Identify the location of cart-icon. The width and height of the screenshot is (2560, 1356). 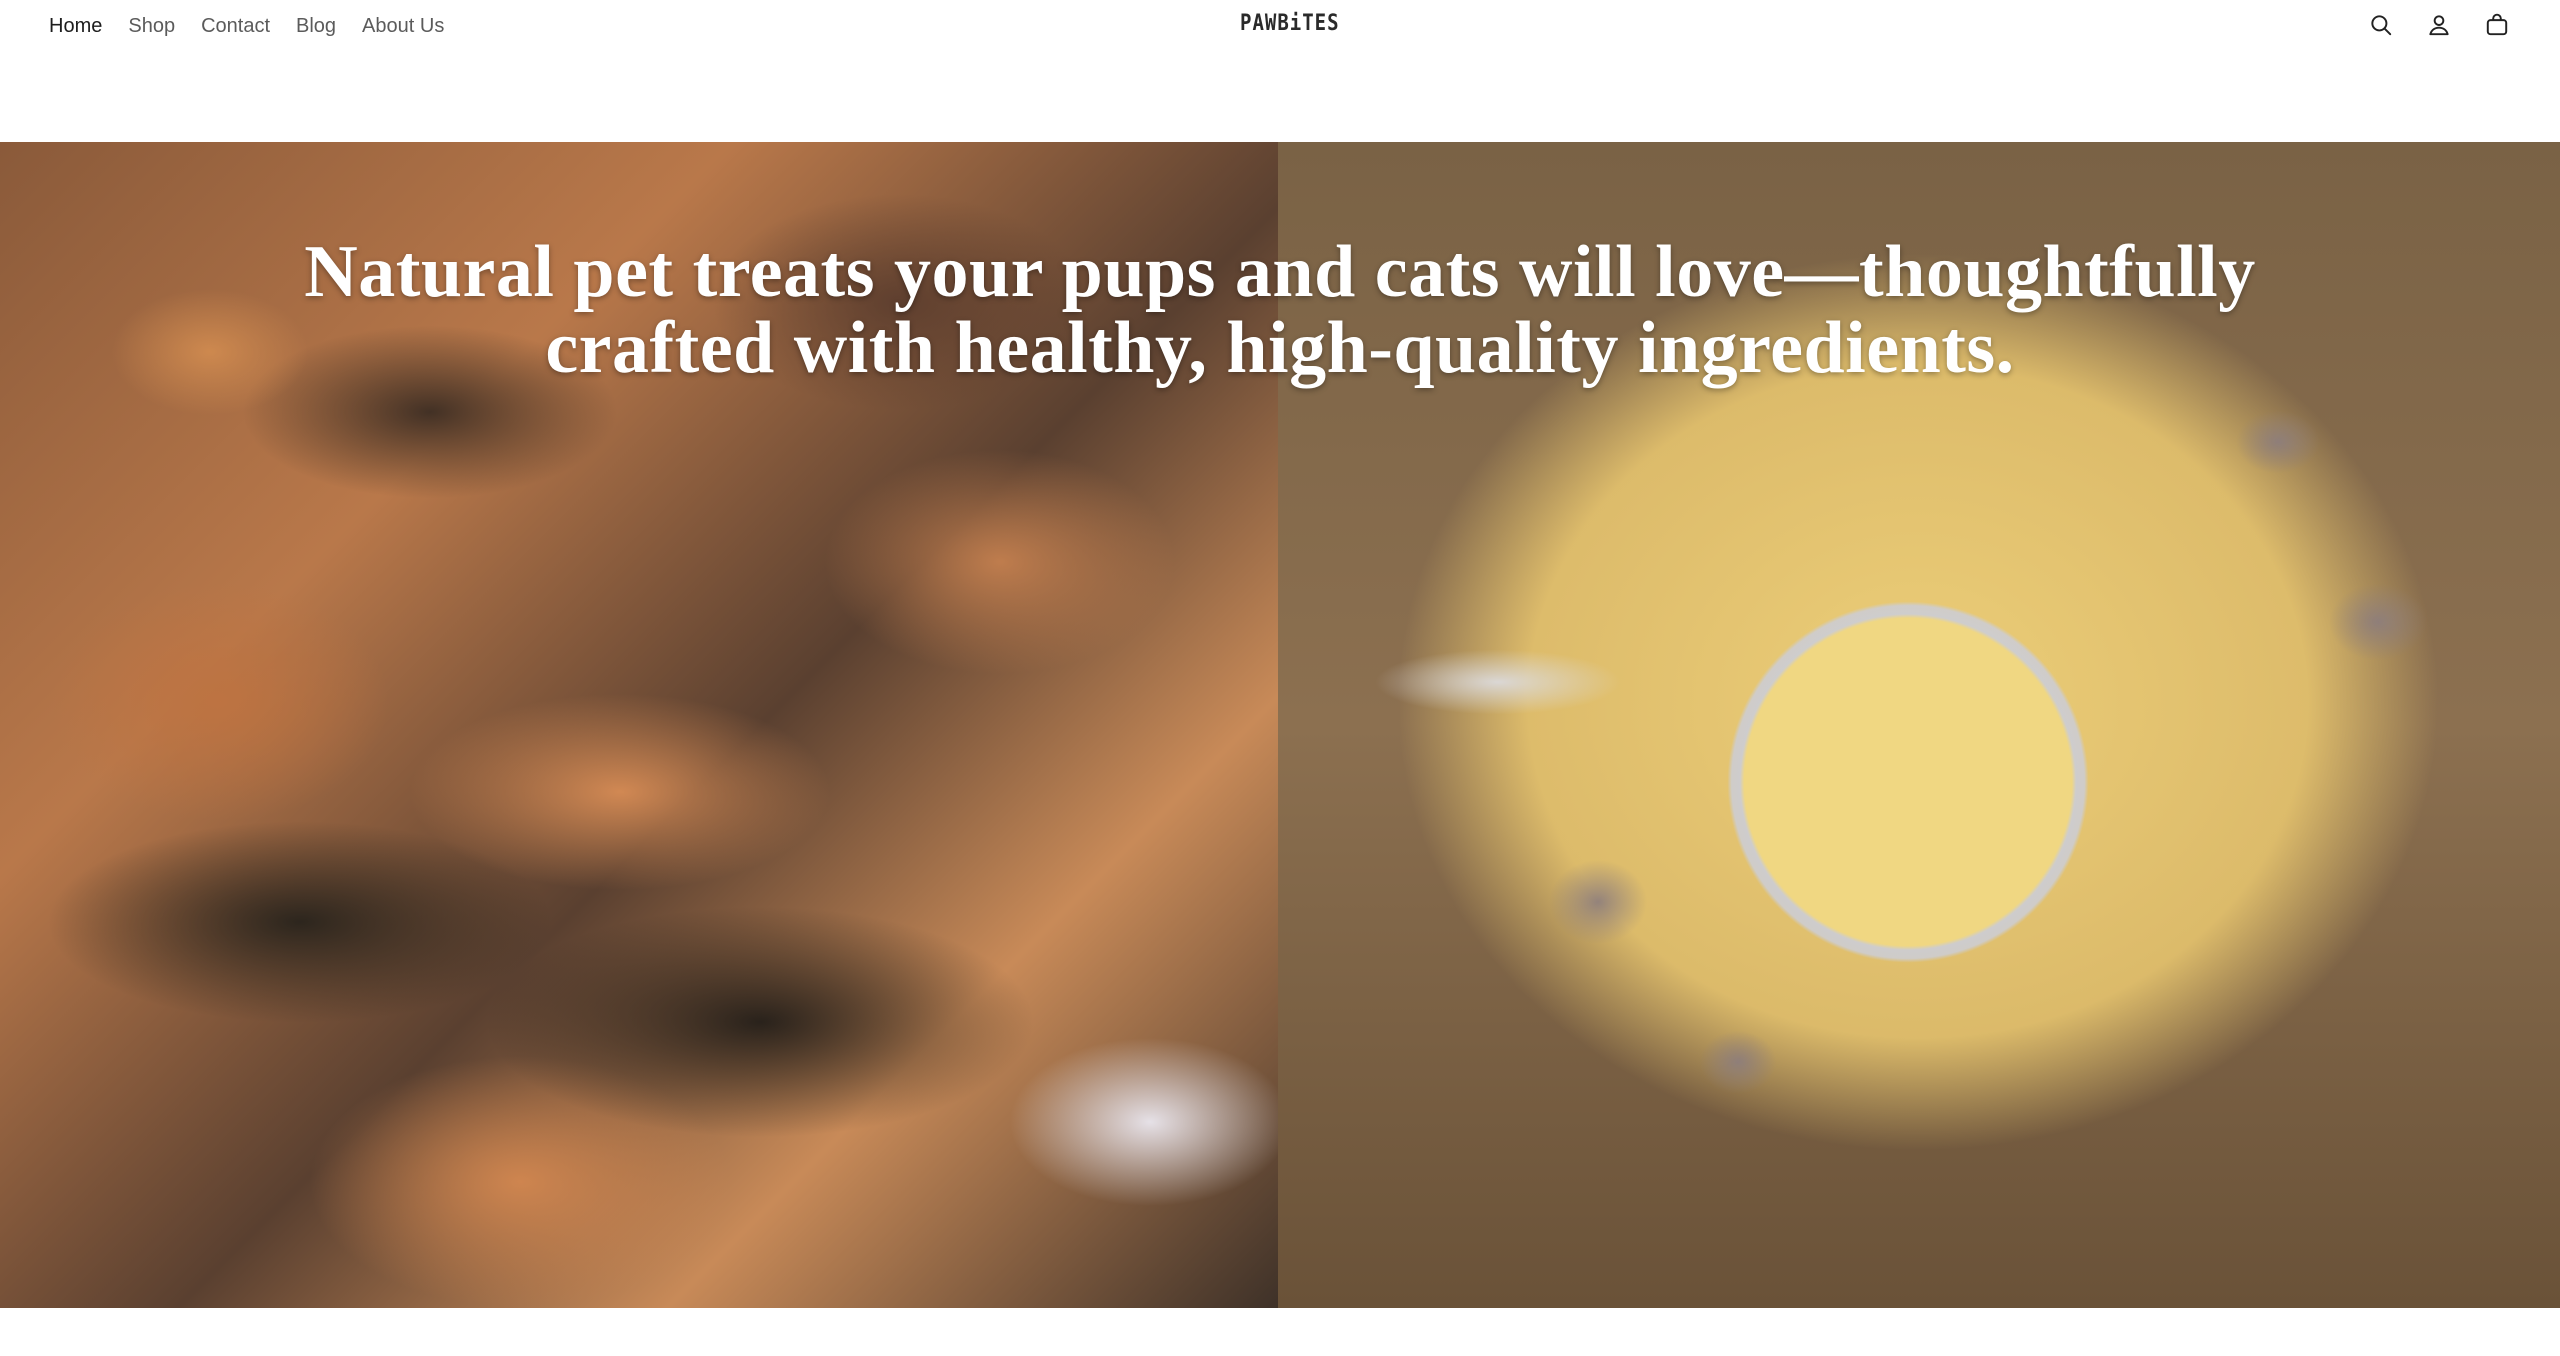
(2497, 25).